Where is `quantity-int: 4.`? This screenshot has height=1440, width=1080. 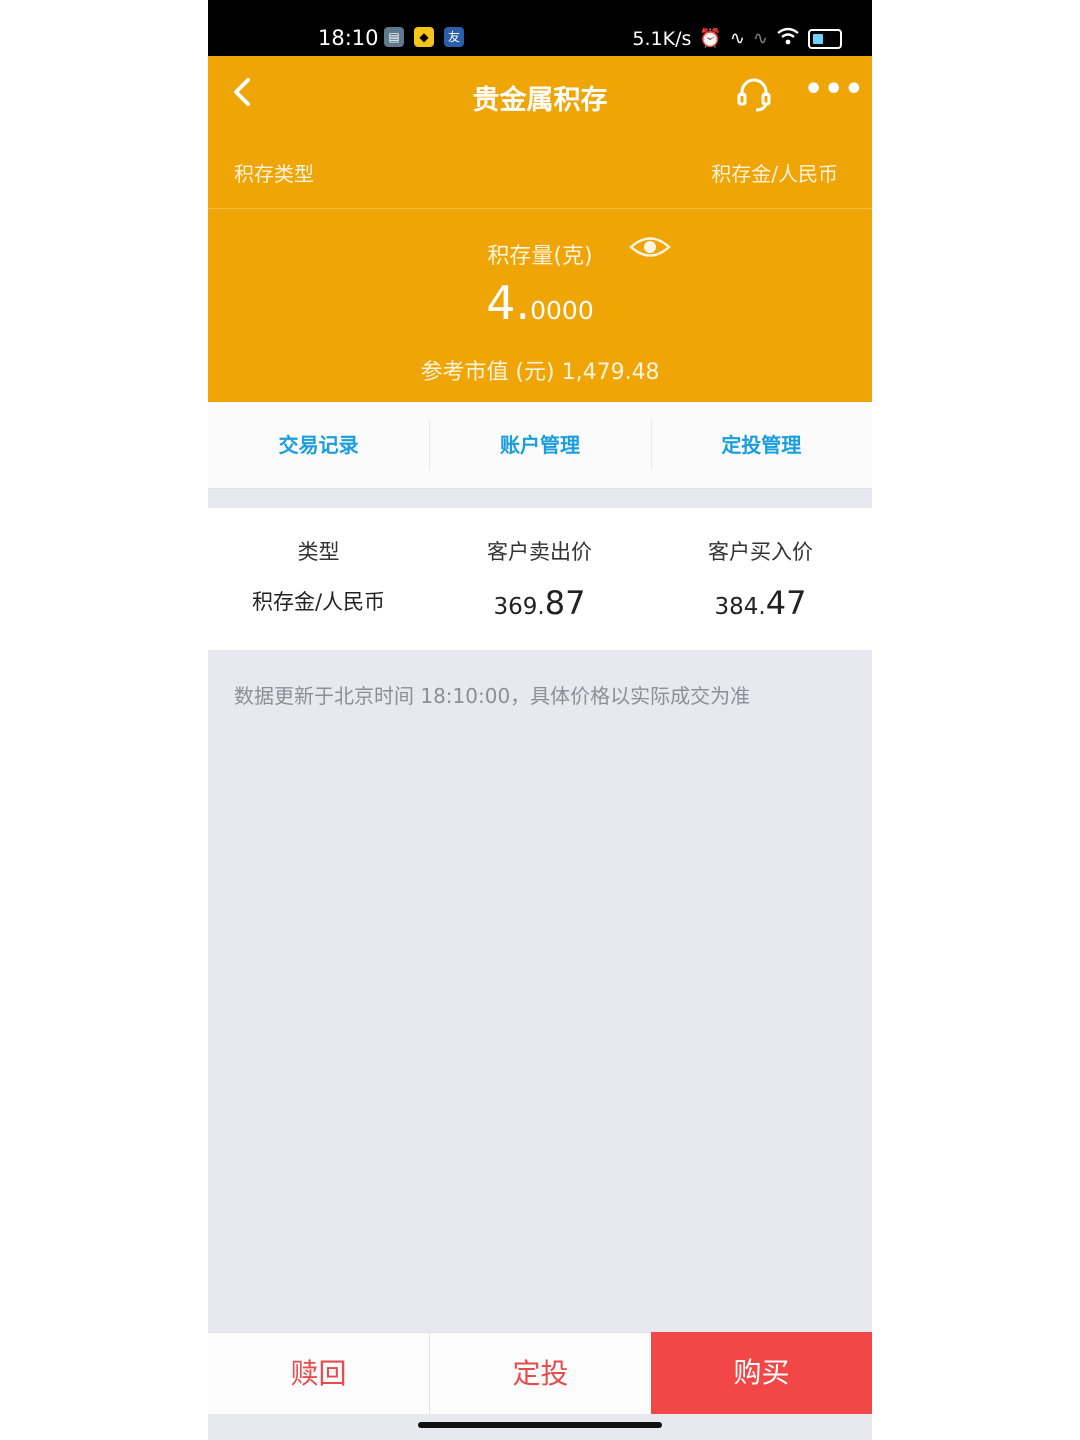
quantity-int: 4. is located at coordinates (508, 303).